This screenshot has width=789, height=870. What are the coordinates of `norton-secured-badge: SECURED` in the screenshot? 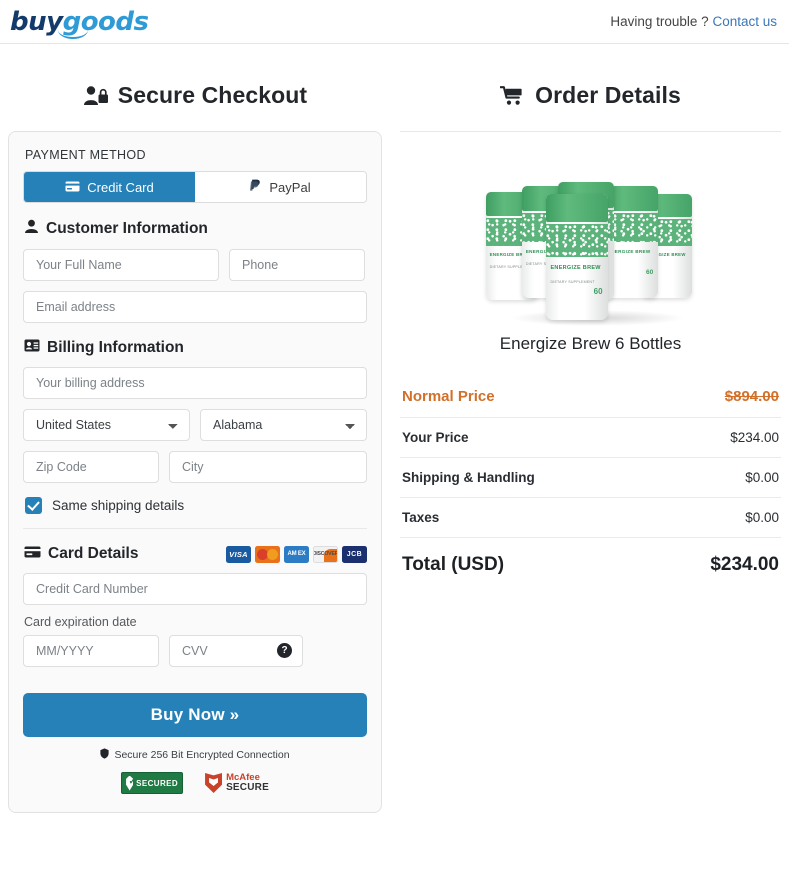 It's located at (152, 783).